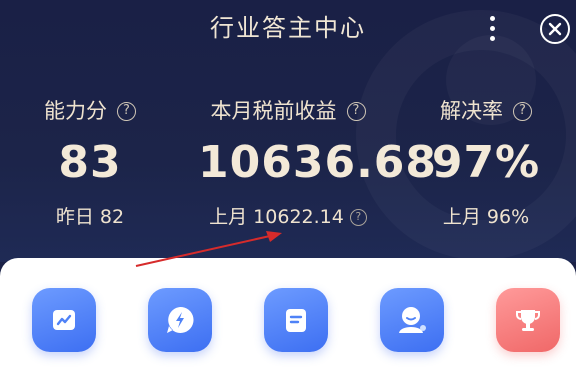 Image resolution: width=576 pixels, height=378 pixels. I want to click on monthly-income-label-row: 本月税前收益 ?, so click(288, 111).